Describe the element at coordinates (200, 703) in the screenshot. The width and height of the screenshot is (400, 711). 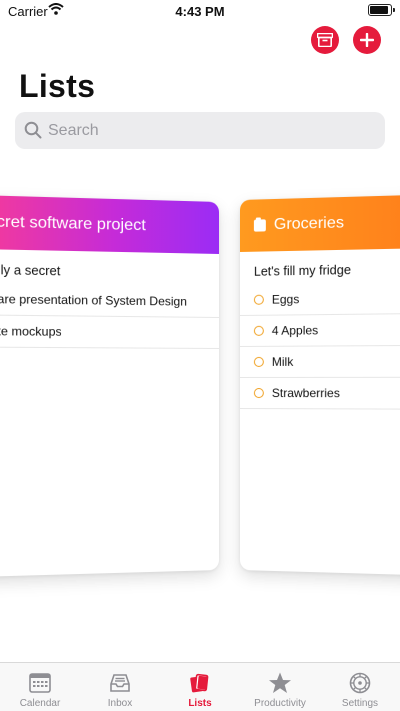
I see `tab-label: Lists` at that location.